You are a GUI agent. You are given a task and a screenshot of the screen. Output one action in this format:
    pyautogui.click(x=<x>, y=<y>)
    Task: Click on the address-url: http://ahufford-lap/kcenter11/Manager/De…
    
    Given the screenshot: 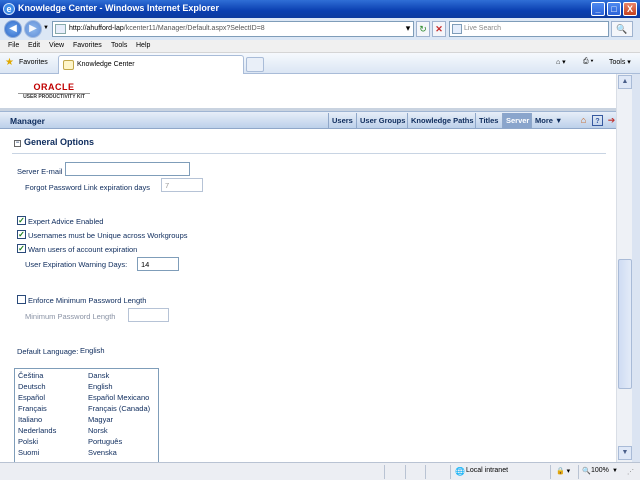 What is the action you would take?
    pyautogui.click(x=167, y=28)
    